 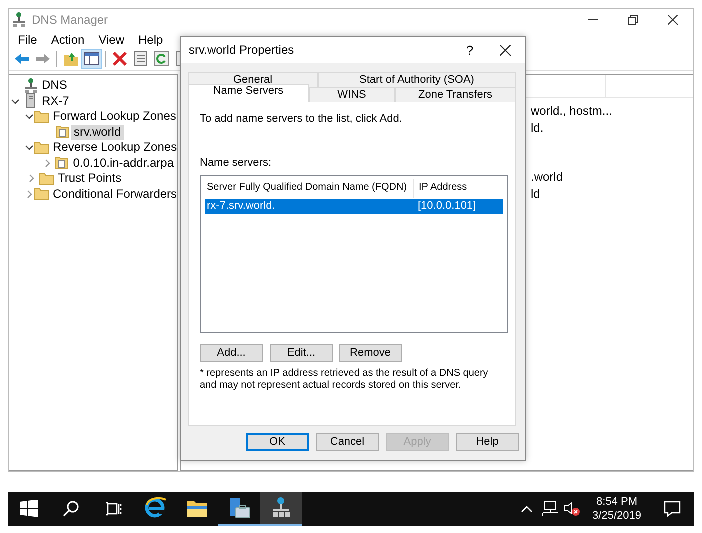 I want to click on tree-item: DNS, so click(x=54, y=86).